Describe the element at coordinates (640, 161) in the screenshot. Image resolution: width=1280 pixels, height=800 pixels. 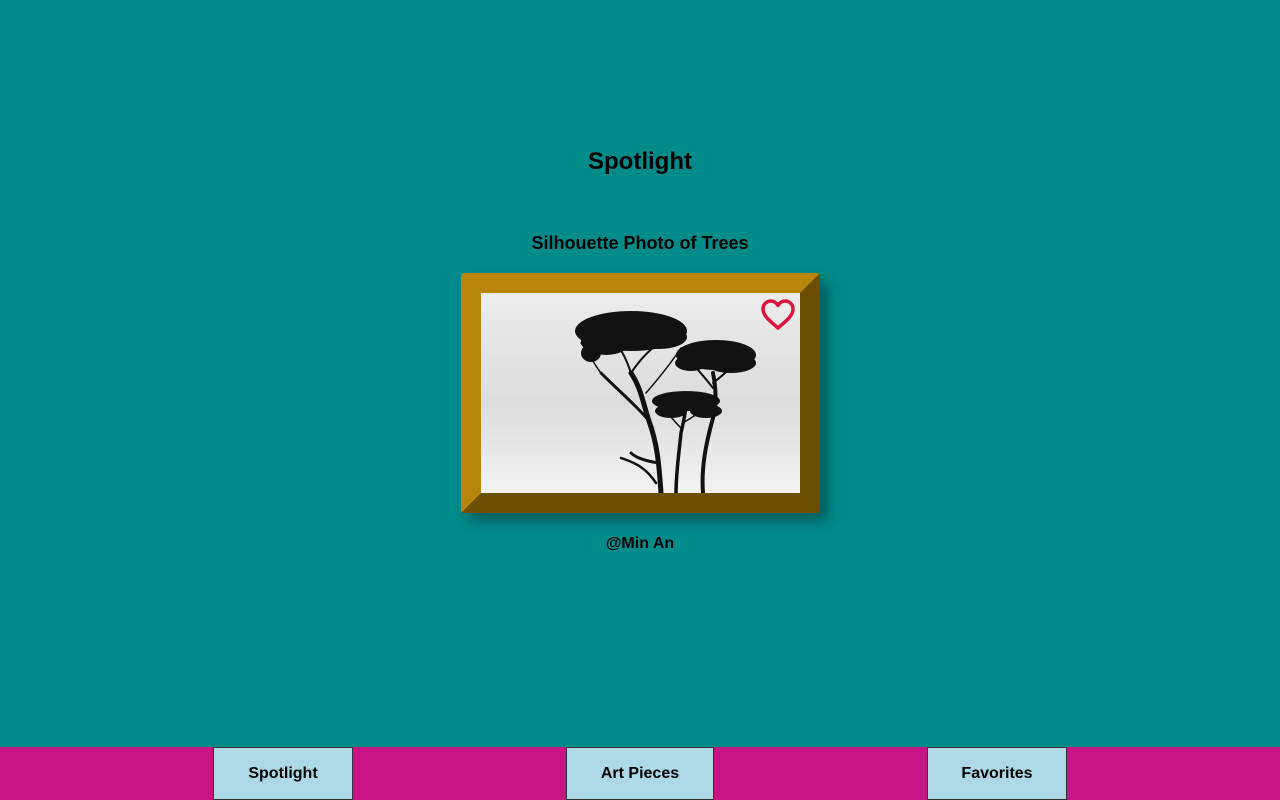
I see `page-title: Spotlight` at that location.